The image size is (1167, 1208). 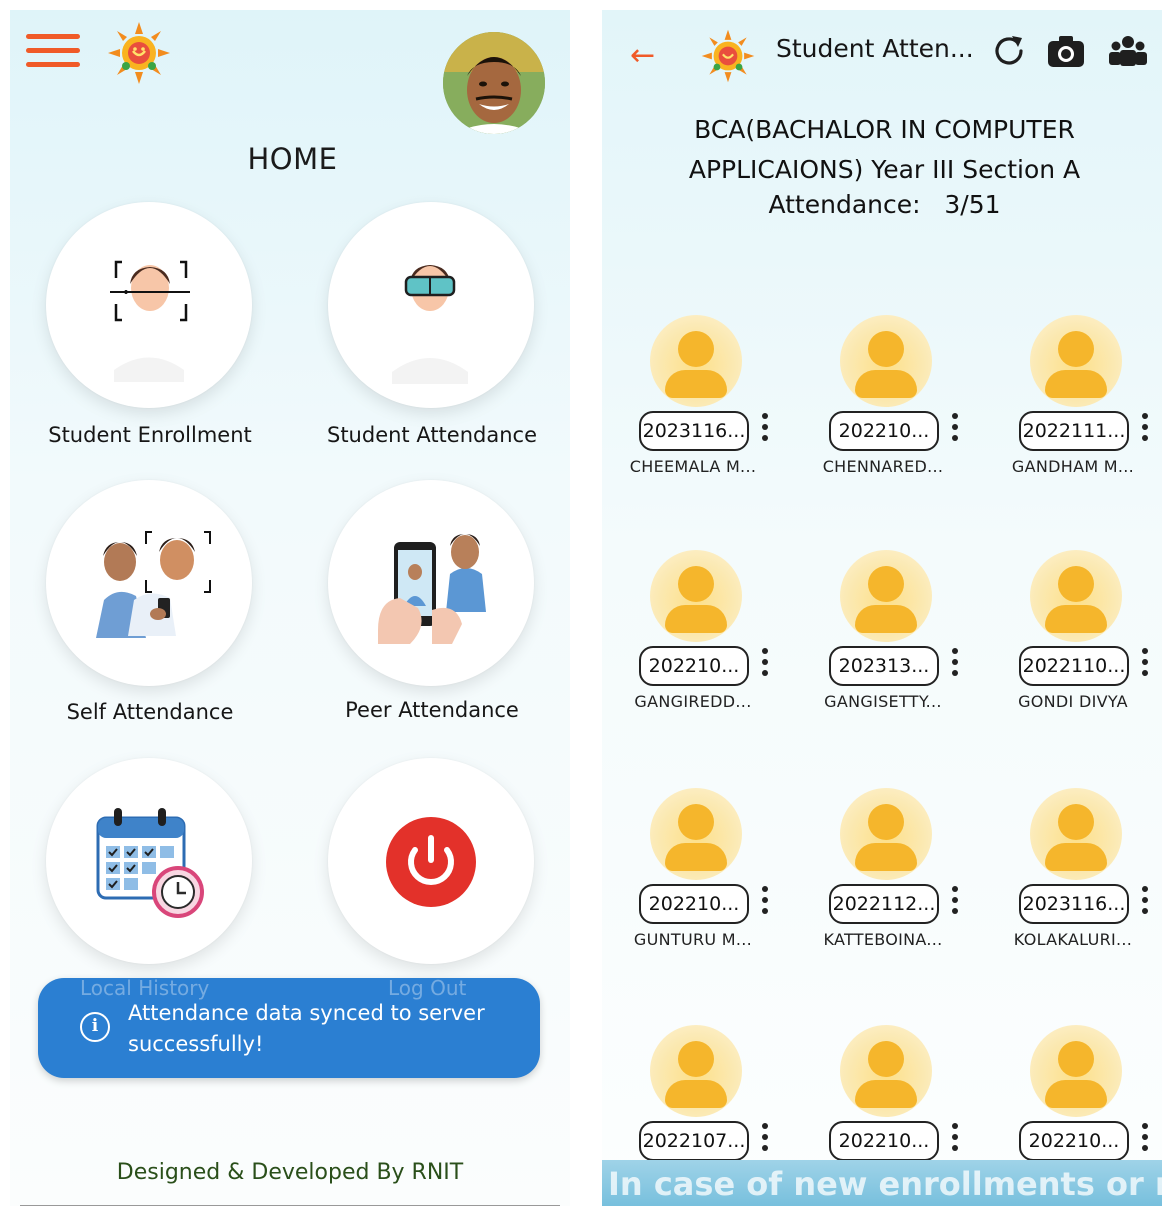 What do you see at coordinates (1066, 51) in the screenshot?
I see `camera-icon` at bounding box center [1066, 51].